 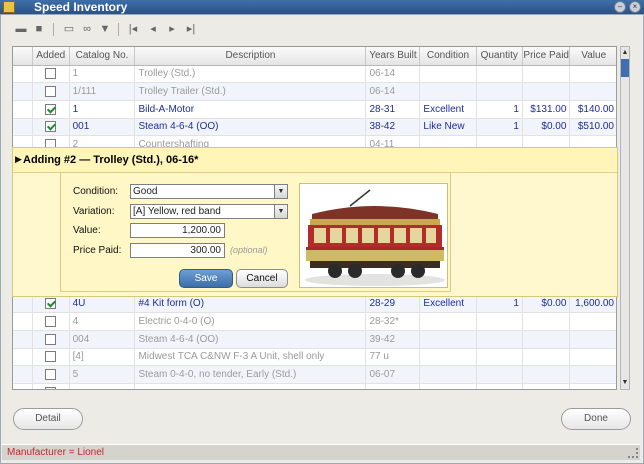 What do you see at coordinates (250, 374) in the screenshot?
I see `cell-description: Steam 0-4-0, no tender, Early (Std.)` at bounding box center [250, 374].